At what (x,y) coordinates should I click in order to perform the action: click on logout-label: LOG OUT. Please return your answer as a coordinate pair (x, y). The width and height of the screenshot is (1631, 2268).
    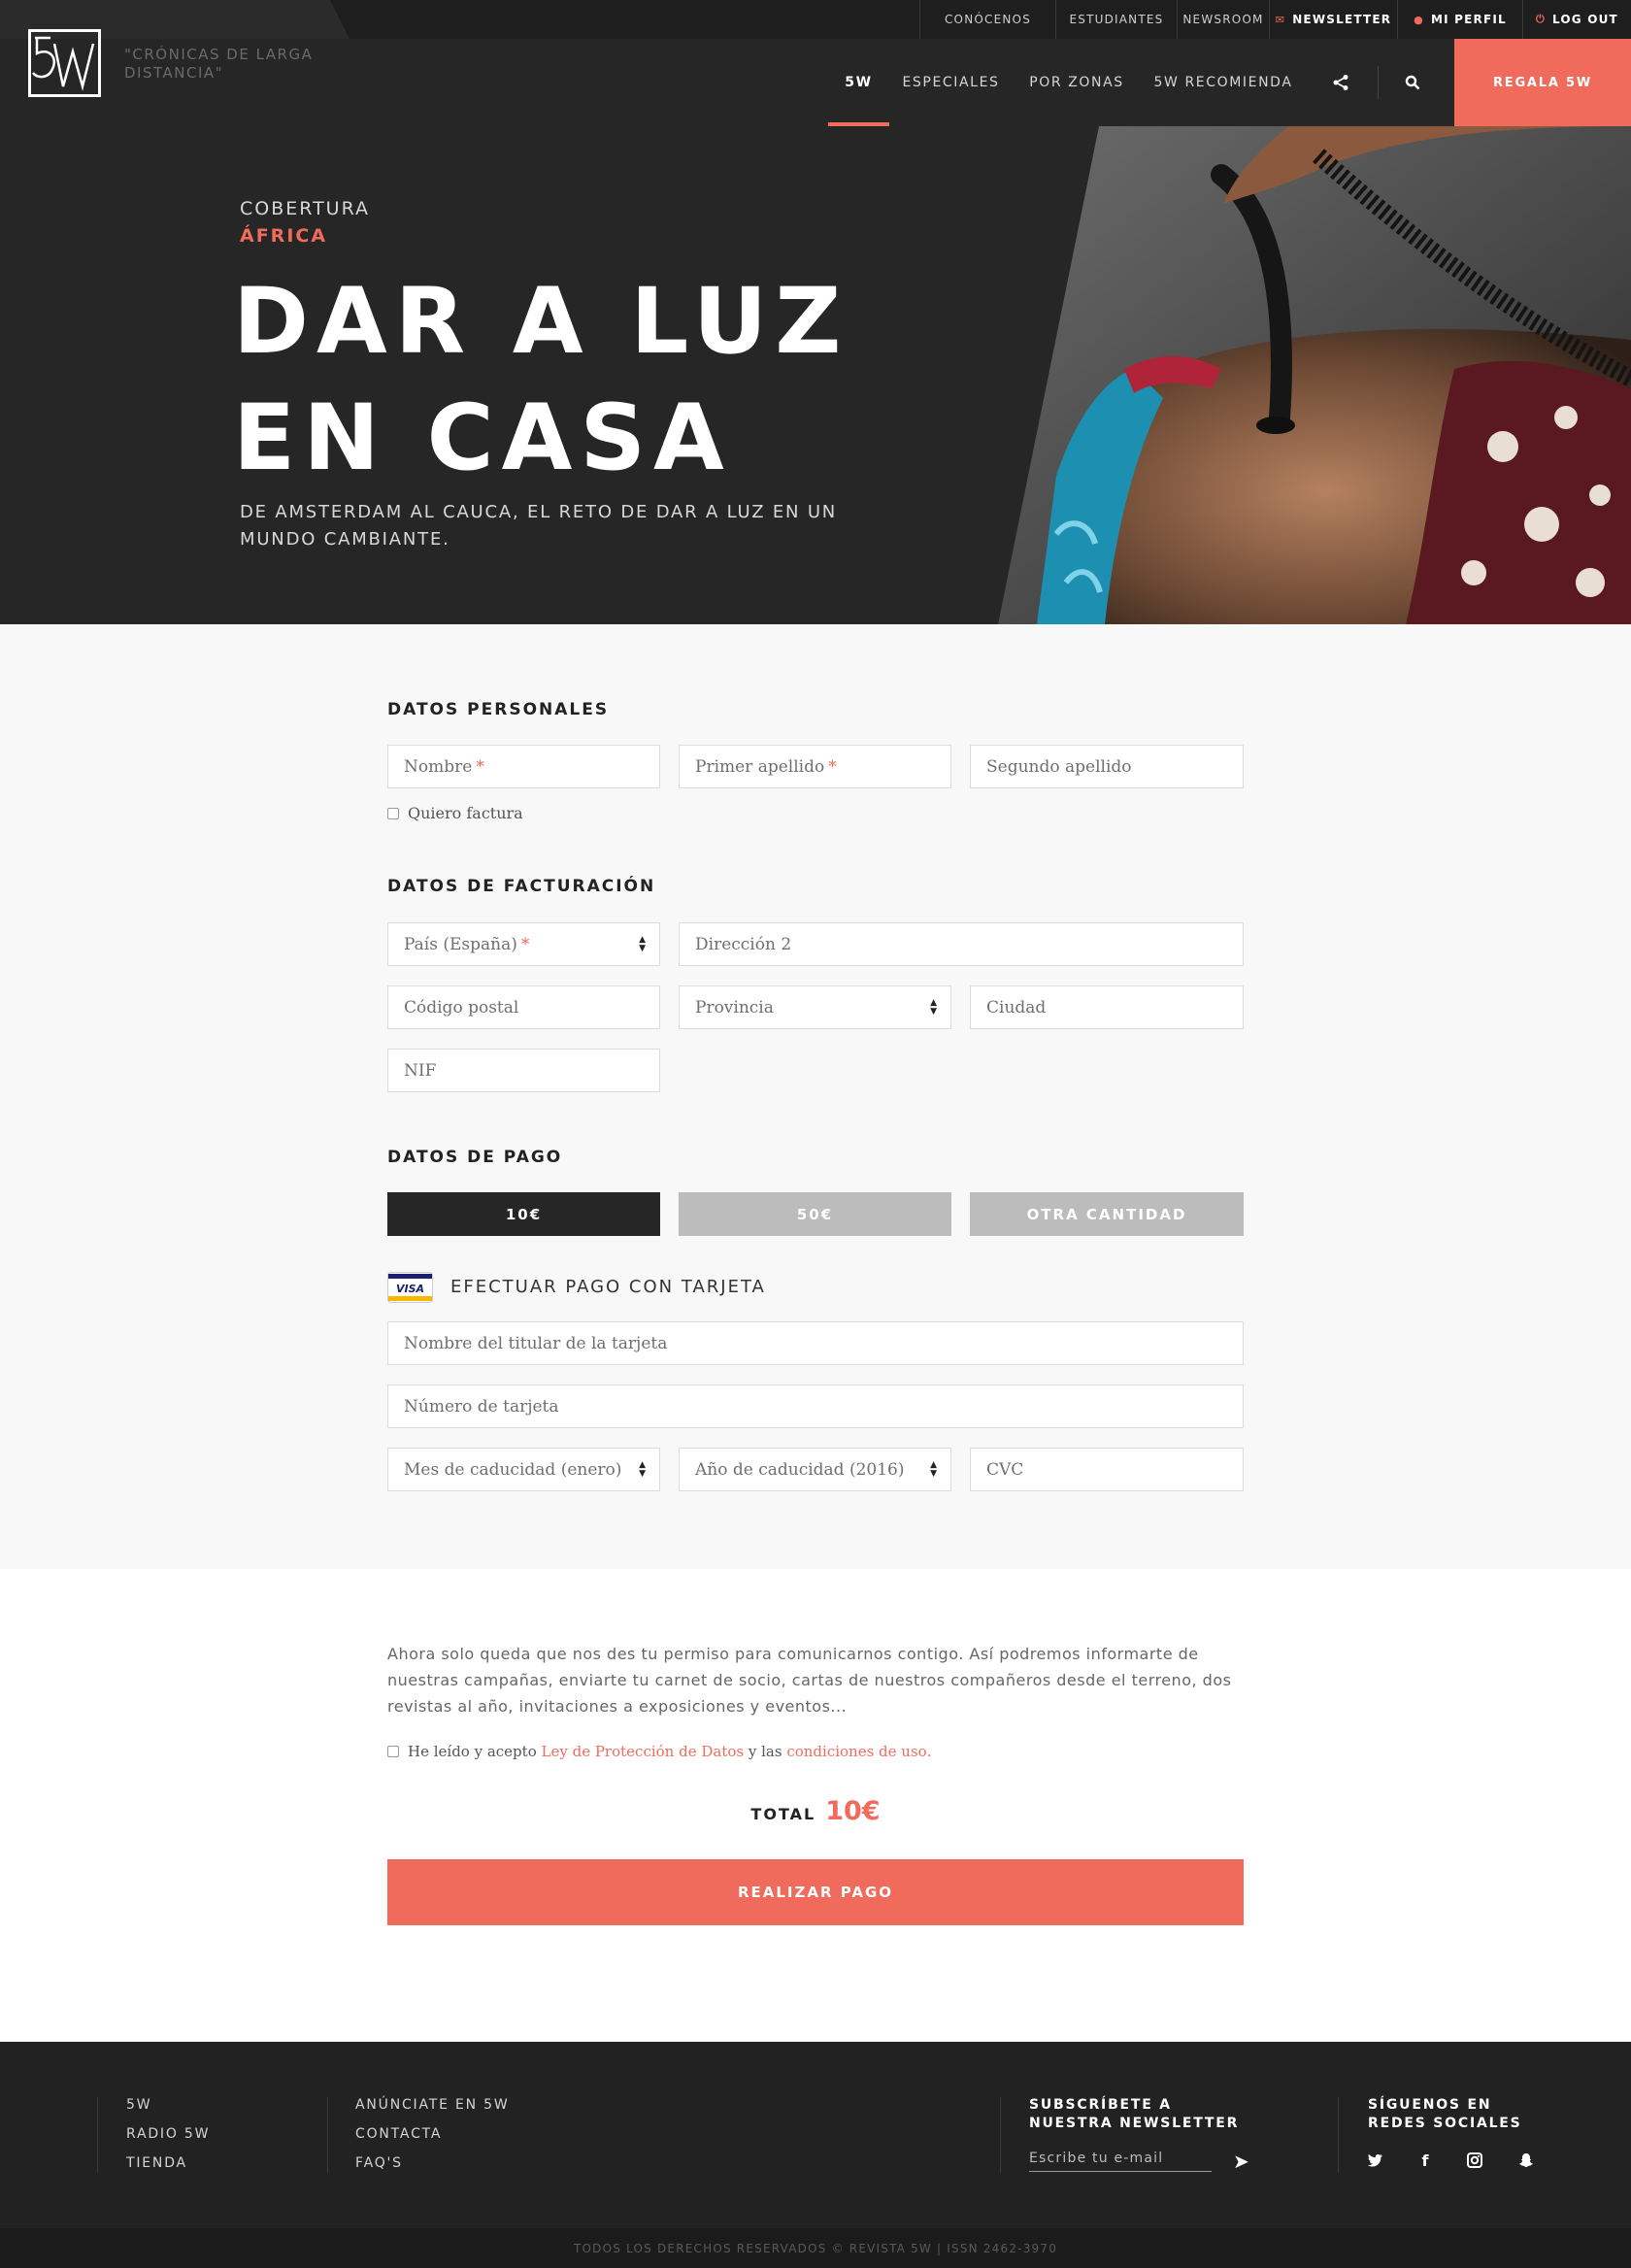
    Looking at the image, I should click on (1584, 19).